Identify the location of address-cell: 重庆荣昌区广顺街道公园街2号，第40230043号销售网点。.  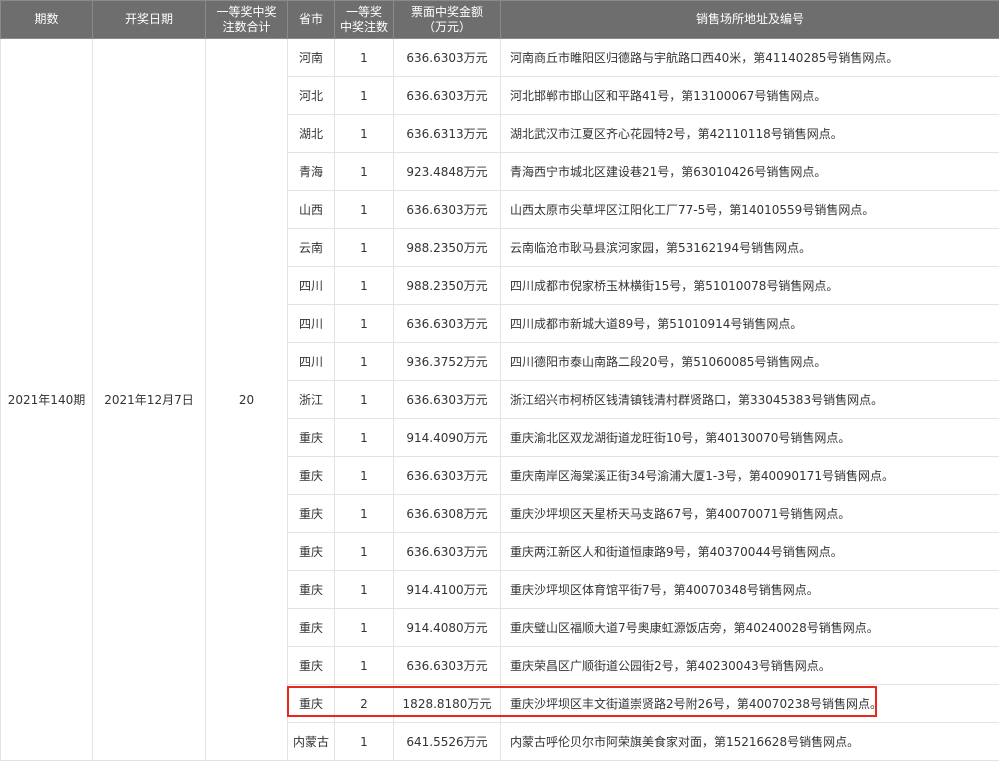
(750, 666).